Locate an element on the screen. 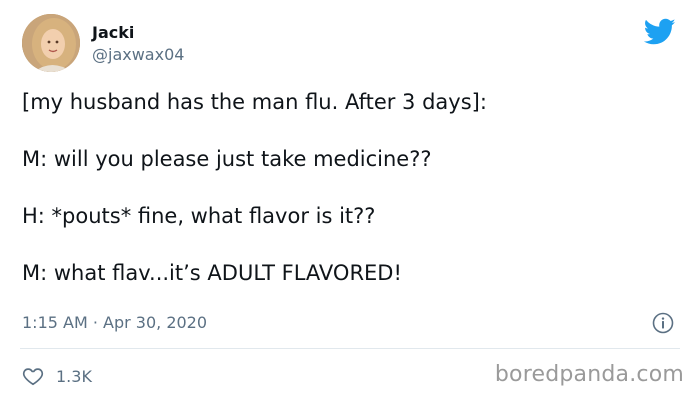  author-name: Jacki is located at coordinates (113, 32).